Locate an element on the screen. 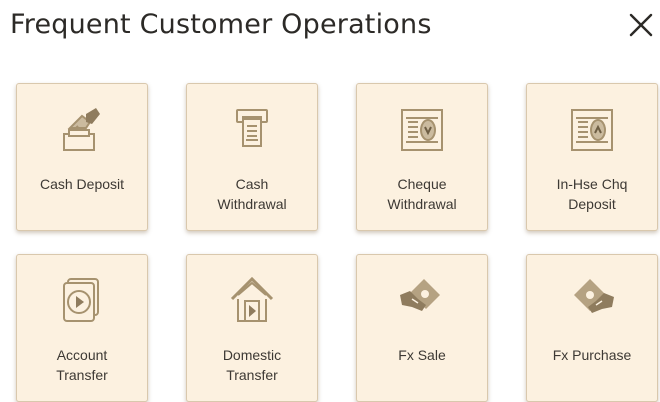 This screenshot has width=660, height=402. inhouse-cheque-deposit-icon is located at coordinates (592, 130).